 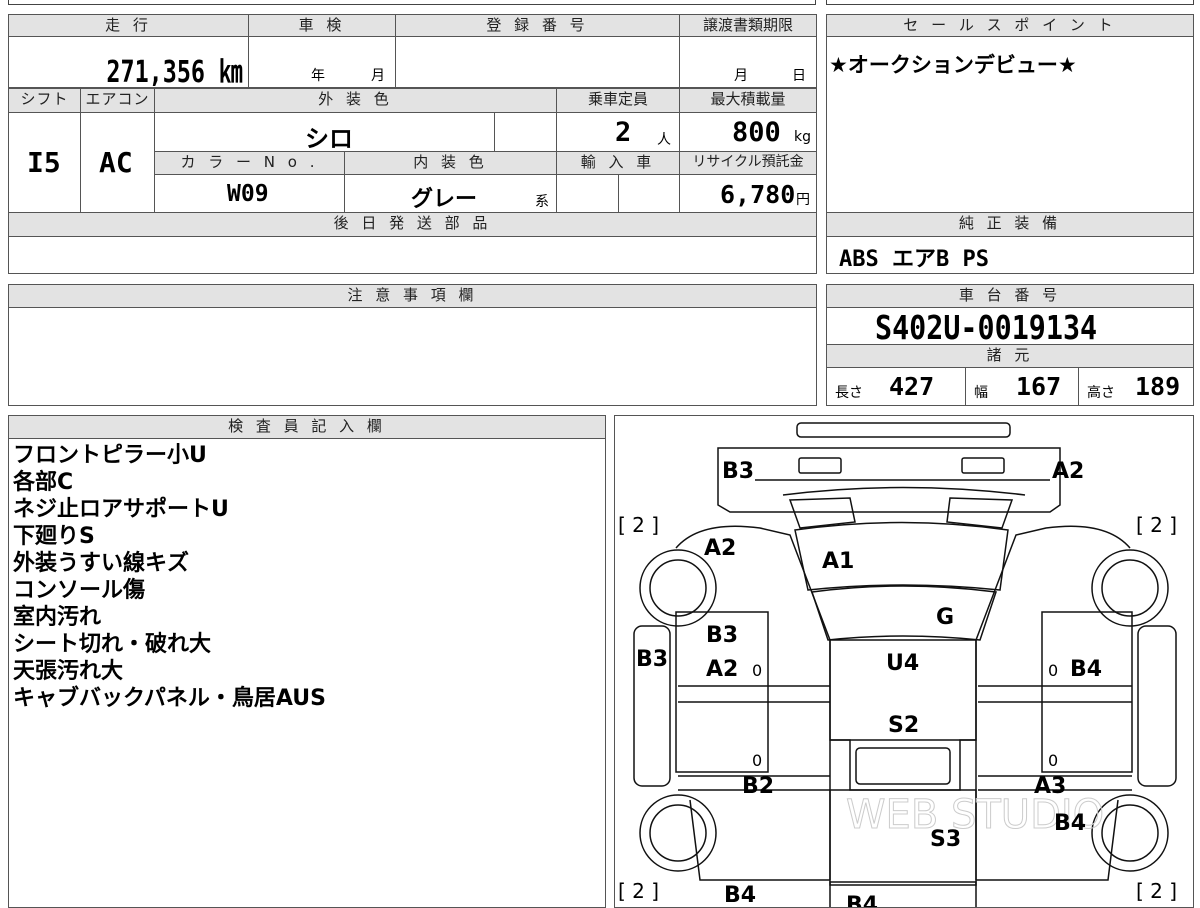 I want to click on sales-point-cell: ★オークションデビュー★, so click(x=1010, y=124).